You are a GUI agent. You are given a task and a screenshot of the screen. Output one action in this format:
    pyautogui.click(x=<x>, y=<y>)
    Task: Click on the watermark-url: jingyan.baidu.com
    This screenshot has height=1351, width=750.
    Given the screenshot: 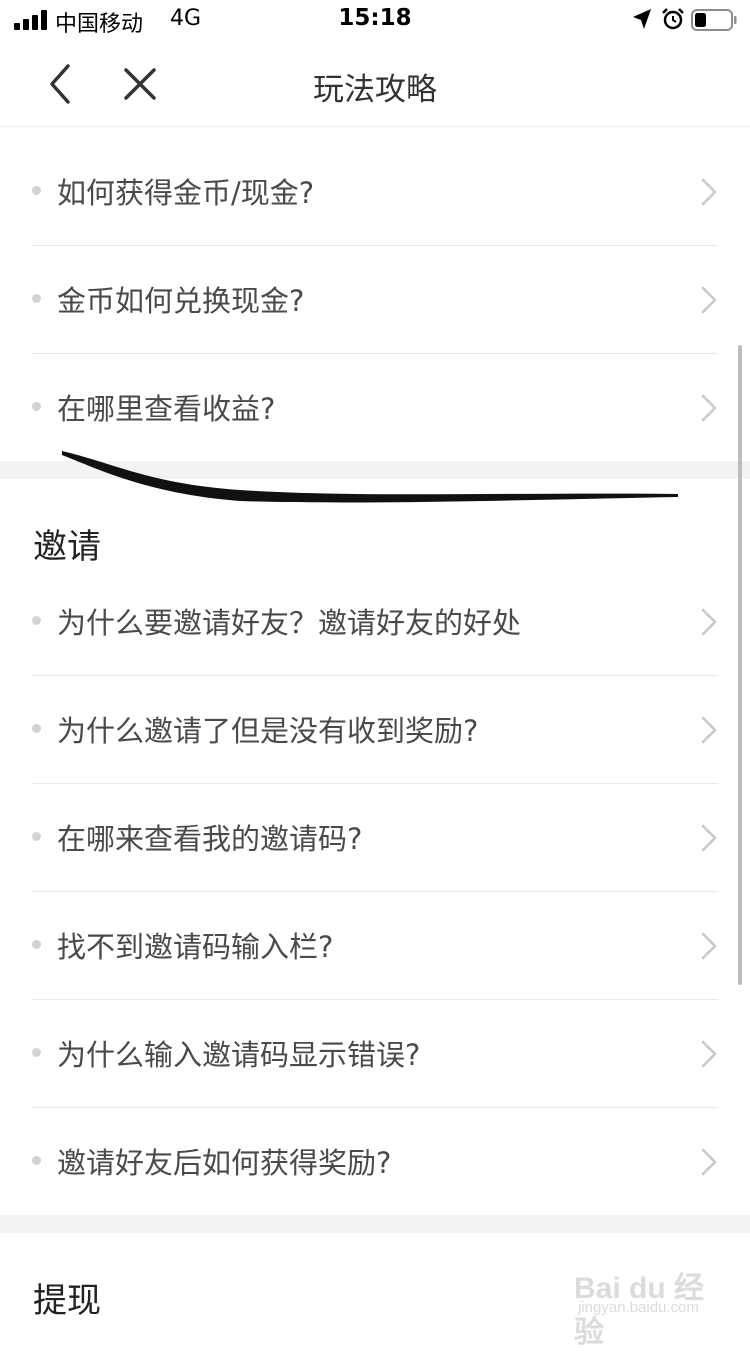 What is the action you would take?
    pyautogui.click(x=638, y=1307)
    